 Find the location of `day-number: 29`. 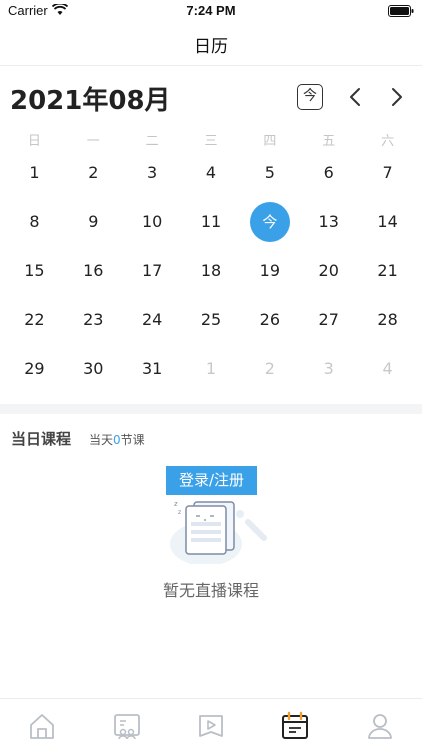

day-number: 29 is located at coordinates (34, 368).